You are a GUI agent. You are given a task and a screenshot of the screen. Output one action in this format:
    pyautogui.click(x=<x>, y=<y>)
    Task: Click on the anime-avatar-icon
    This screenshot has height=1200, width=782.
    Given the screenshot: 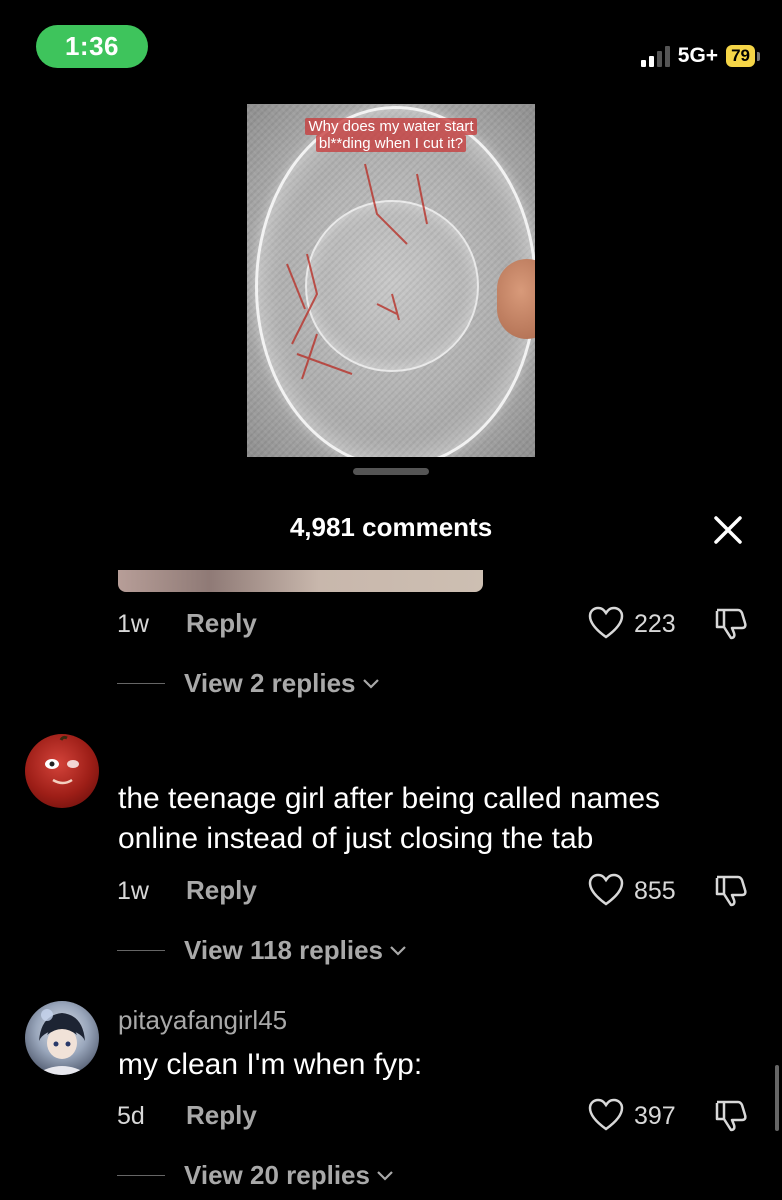 What is the action you would take?
    pyautogui.click(x=62, y=1042)
    